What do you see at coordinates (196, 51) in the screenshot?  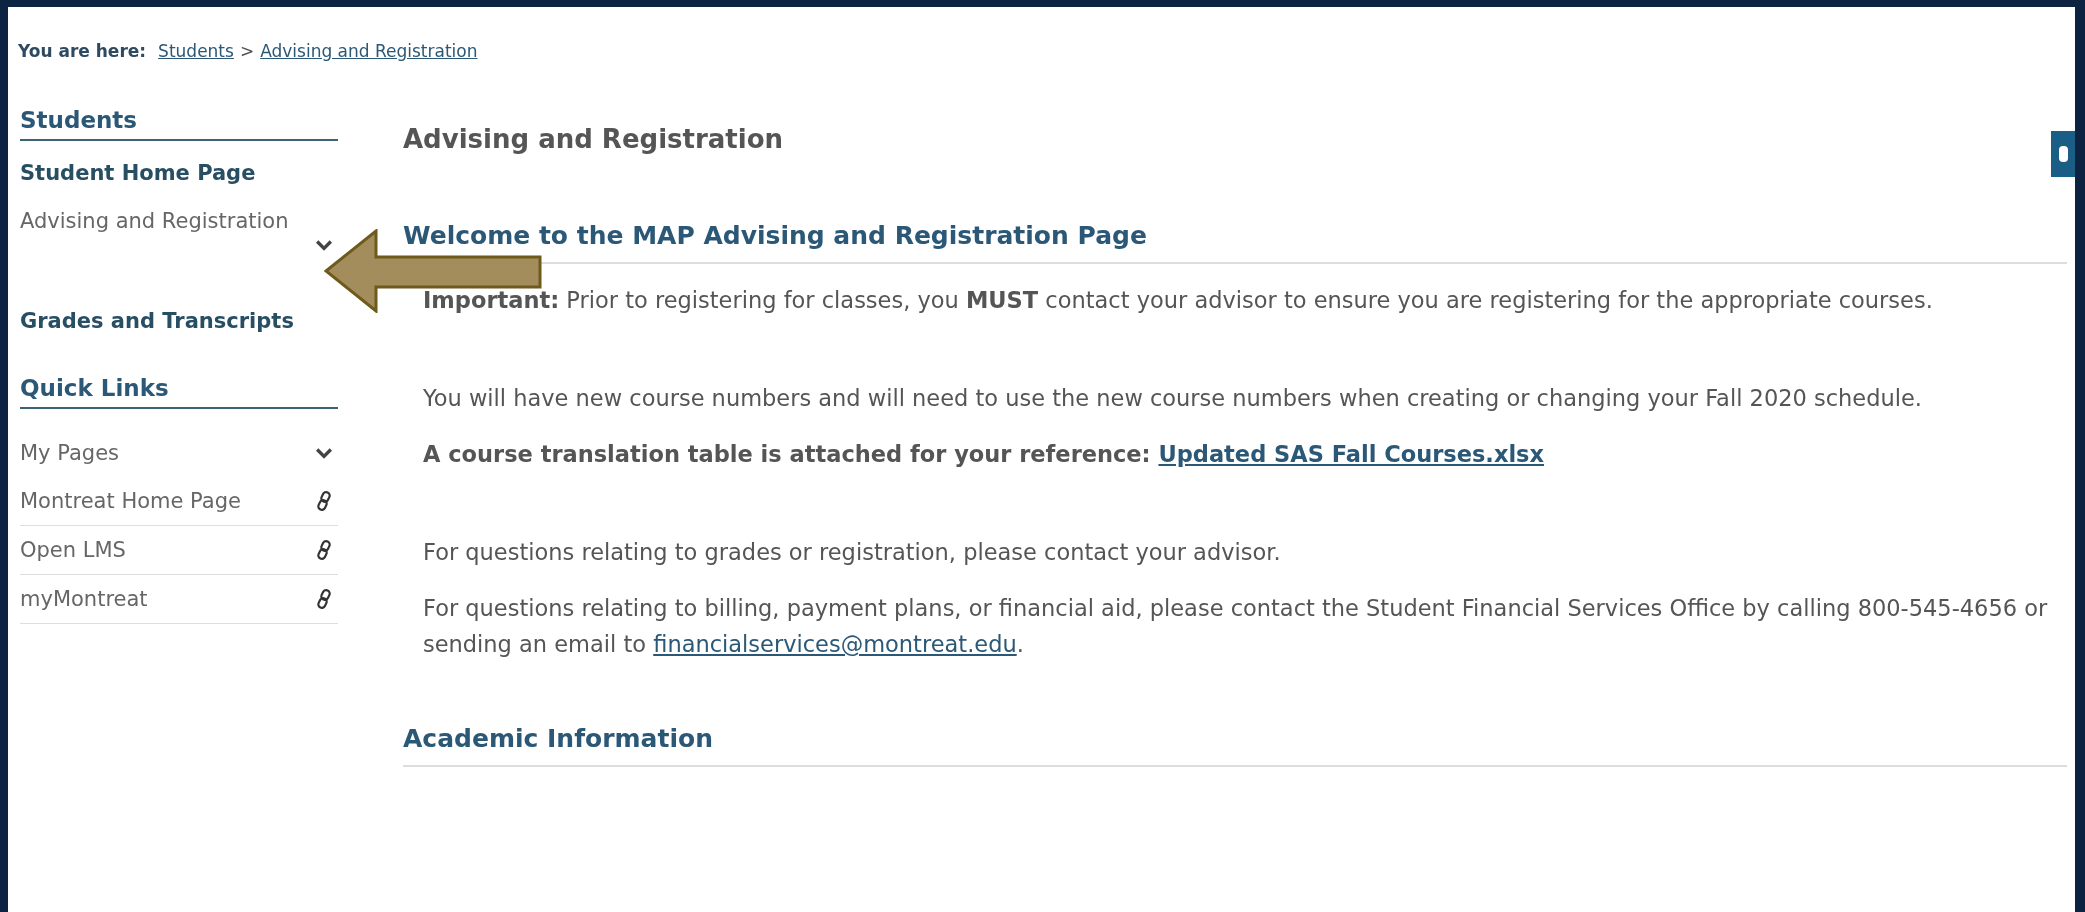 I see `breadcrumb-link: Students` at bounding box center [196, 51].